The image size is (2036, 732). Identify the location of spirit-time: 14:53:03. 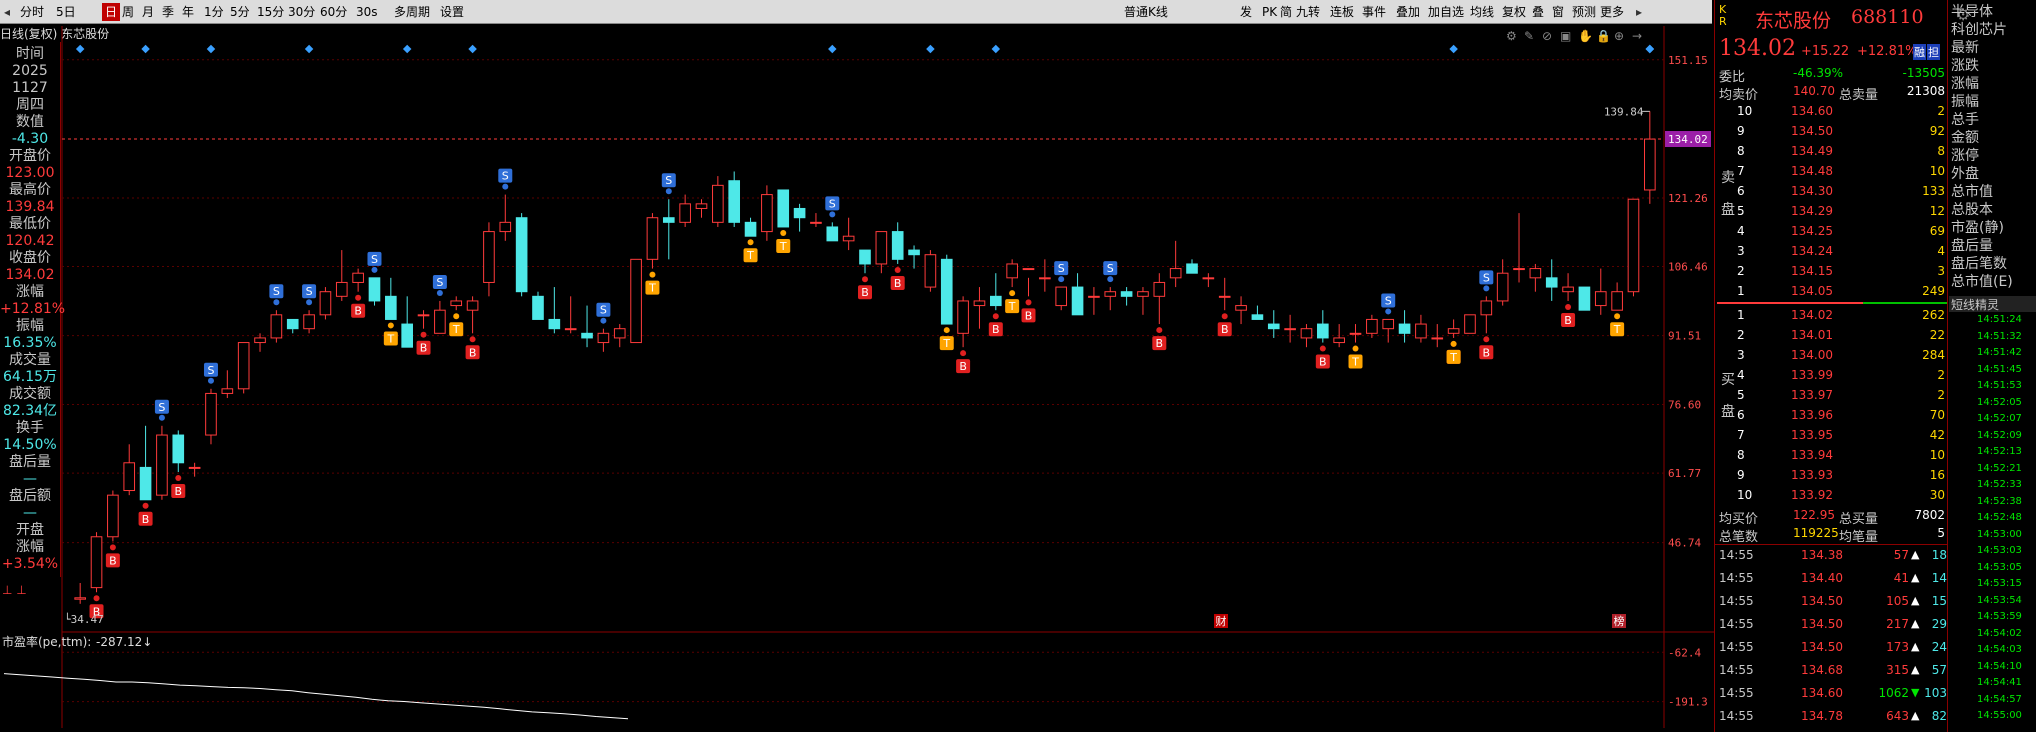
(1999, 550).